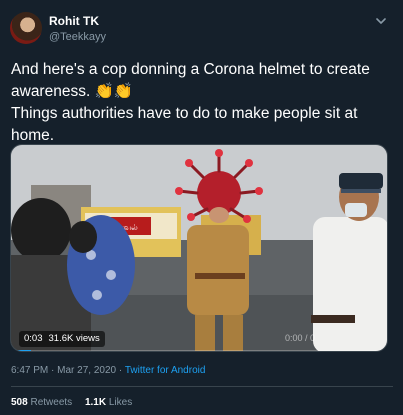 The width and height of the screenshot is (403, 415). Describe the element at coordinates (381, 21) in the screenshot. I see `chevron-down-icon` at that location.